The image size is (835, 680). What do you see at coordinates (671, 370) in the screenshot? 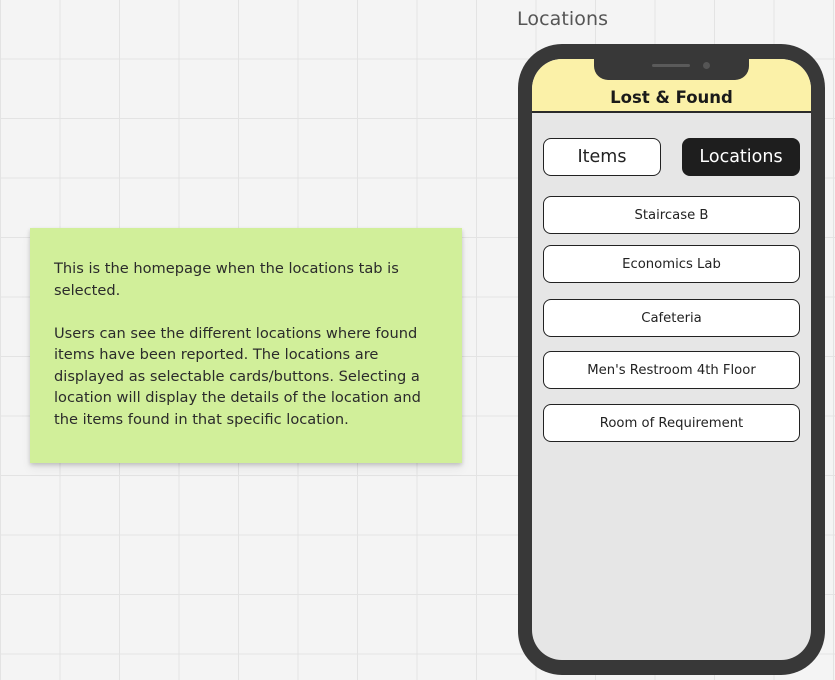
I see `location-card-mens-restroom: Men's Restroom 4th Floor` at bounding box center [671, 370].